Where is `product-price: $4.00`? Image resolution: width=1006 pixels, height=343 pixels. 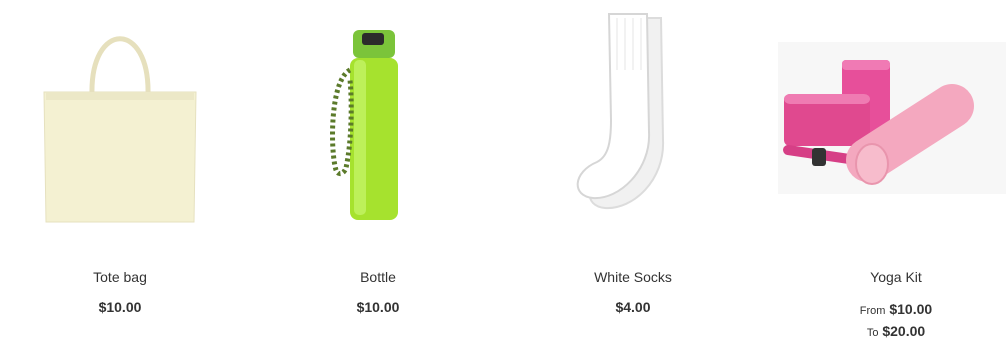
product-price: $4.00 is located at coordinates (633, 307).